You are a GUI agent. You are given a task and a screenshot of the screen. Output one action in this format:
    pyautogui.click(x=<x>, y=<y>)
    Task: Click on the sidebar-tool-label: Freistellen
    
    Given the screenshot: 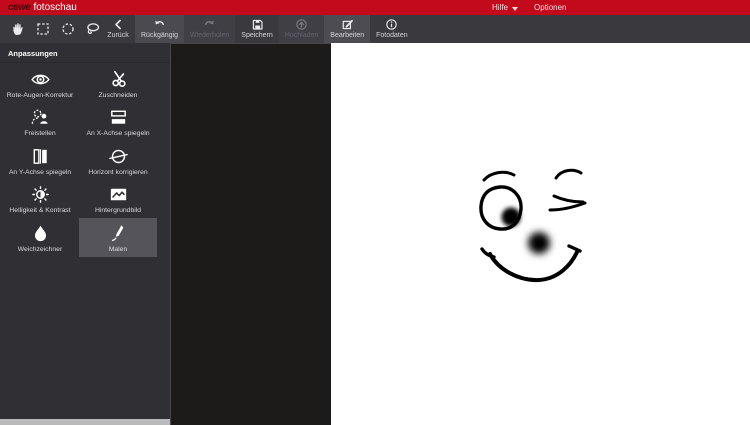 What is the action you would take?
    pyautogui.click(x=40, y=133)
    